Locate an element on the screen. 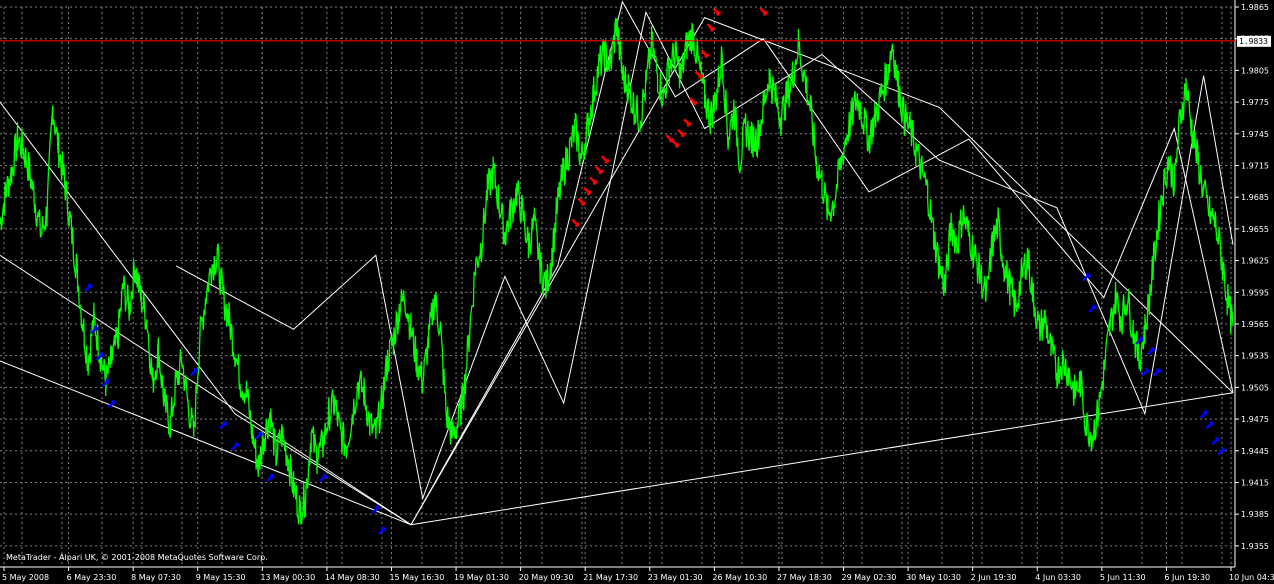 This screenshot has width=1274, height=584. y-tick-label: 1.9535 is located at coordinates (1255, 356).